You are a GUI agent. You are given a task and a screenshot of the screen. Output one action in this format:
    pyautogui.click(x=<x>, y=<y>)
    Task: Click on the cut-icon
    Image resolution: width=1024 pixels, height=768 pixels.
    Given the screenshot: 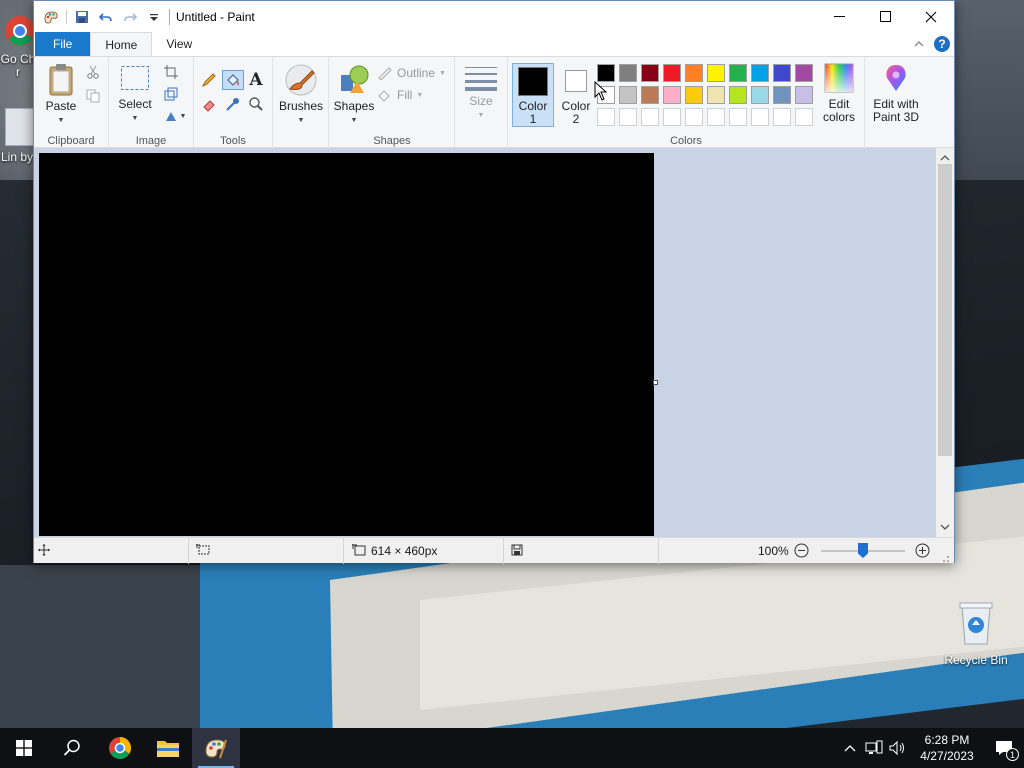 What is the action you would take?
    pyautogui.click(x=93, y=72)
    